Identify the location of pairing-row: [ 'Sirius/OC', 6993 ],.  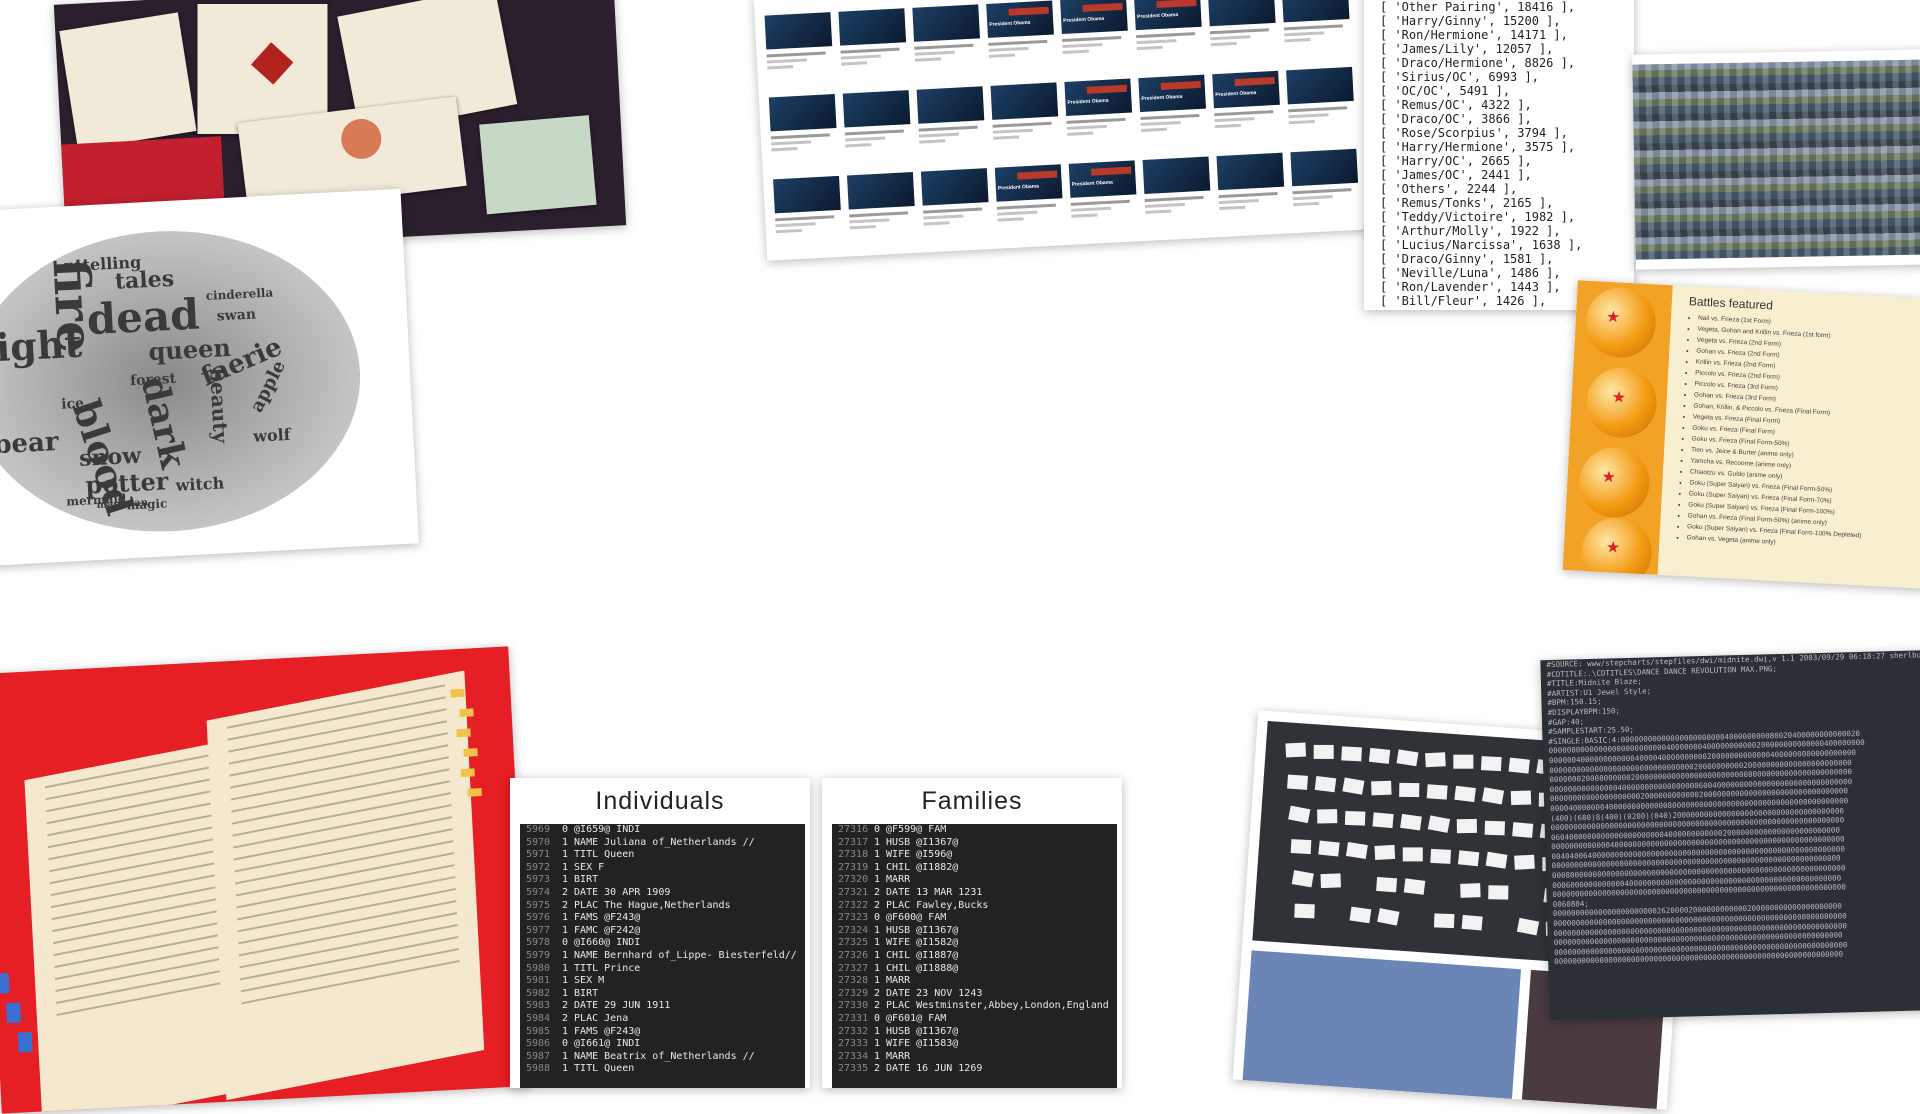
(1459, 77).